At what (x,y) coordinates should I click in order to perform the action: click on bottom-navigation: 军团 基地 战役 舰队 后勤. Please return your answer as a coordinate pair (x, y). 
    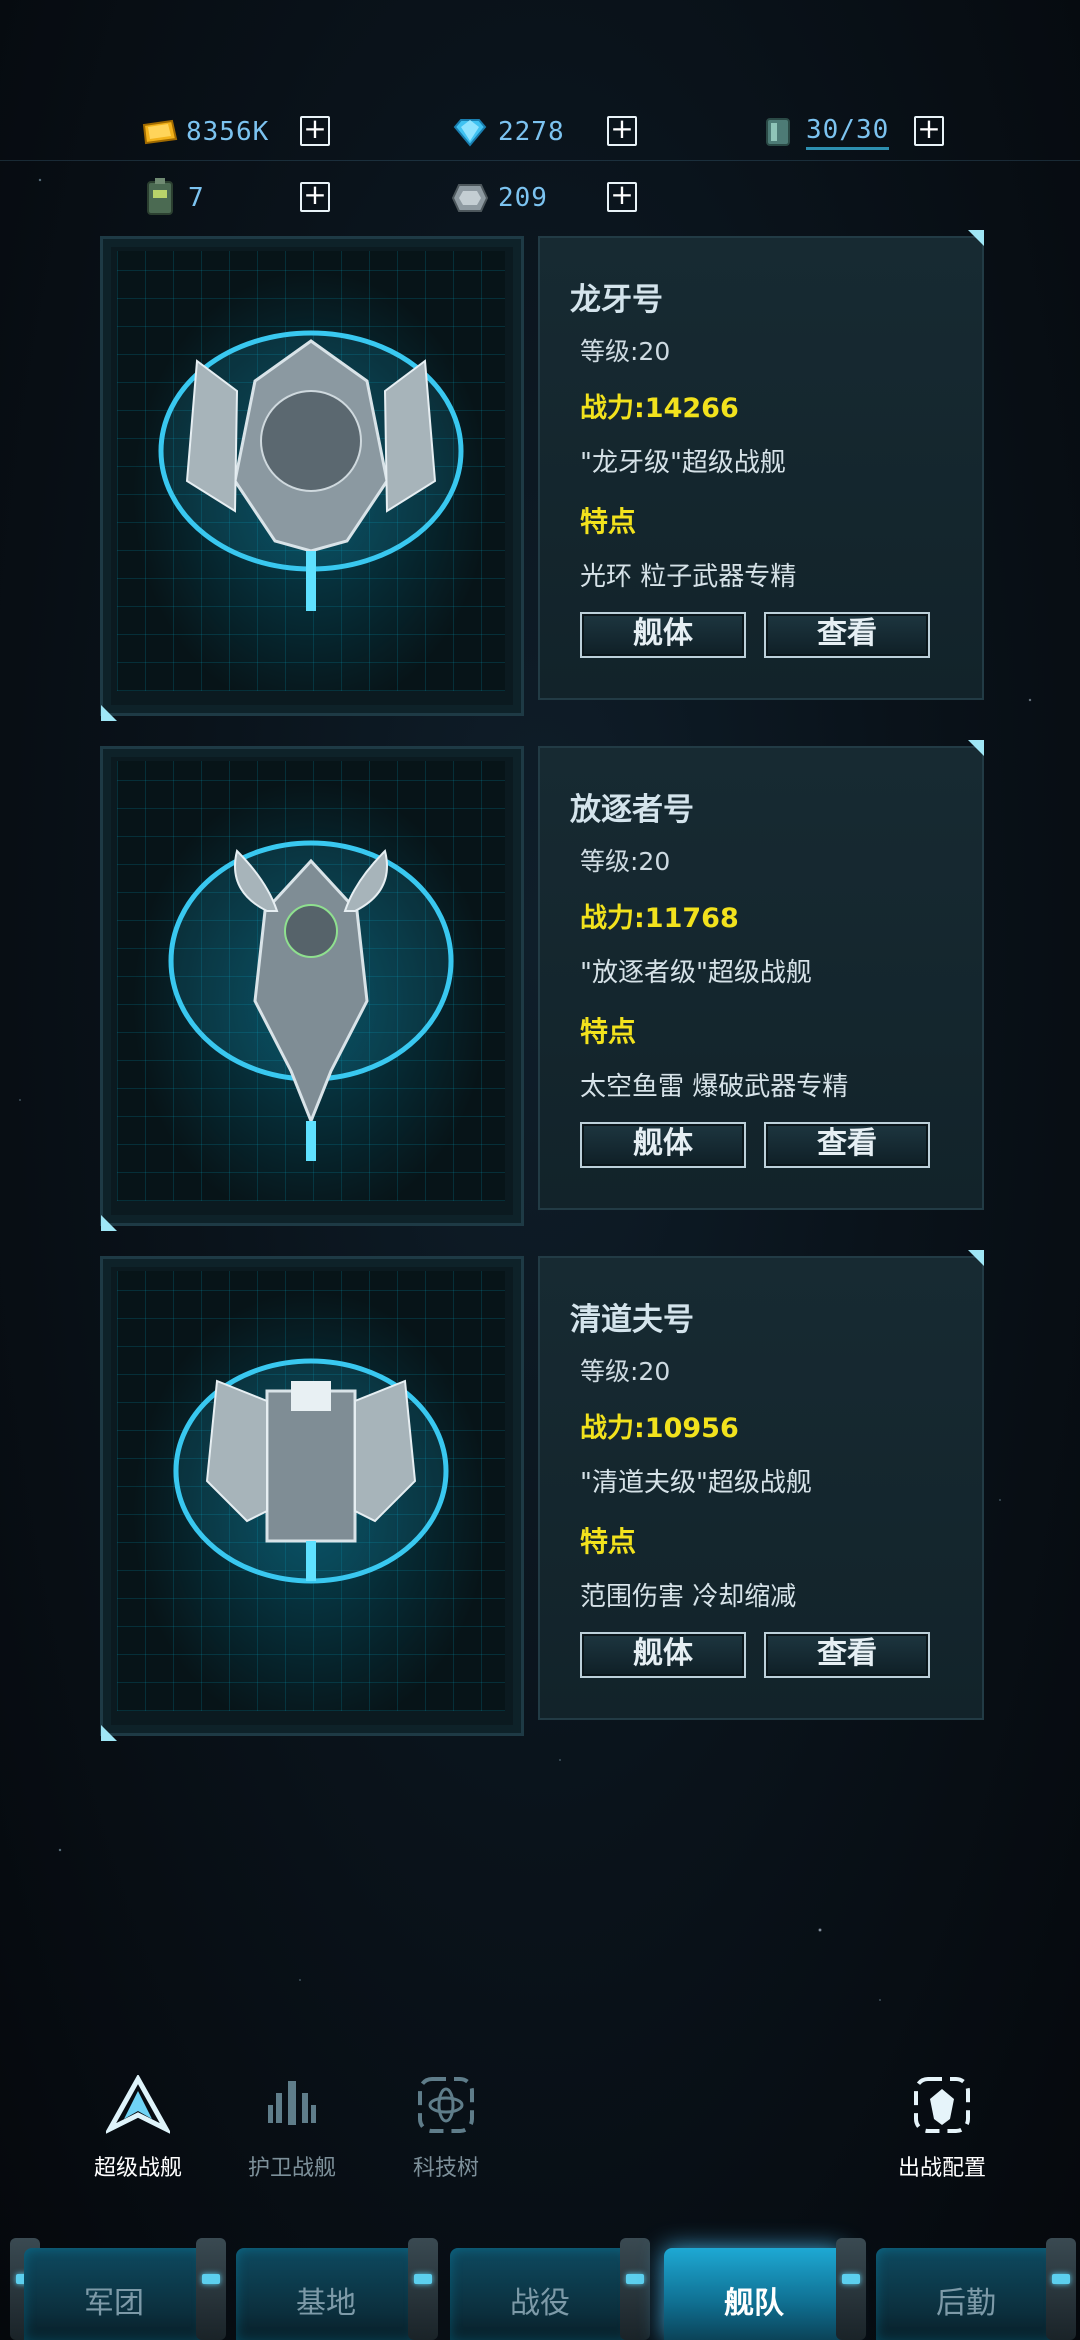
    Looking at the image, I should click on (540, 2289).